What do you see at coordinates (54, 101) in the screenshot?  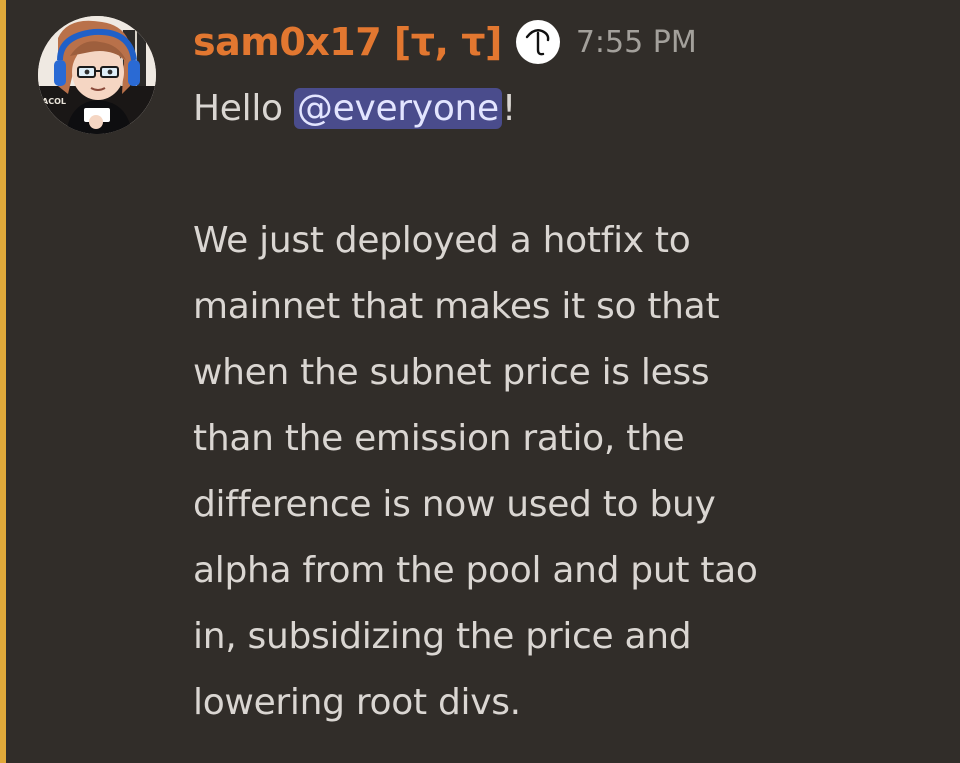 I see `avatar-sign: ACOL` at bounding box center [54, 101].